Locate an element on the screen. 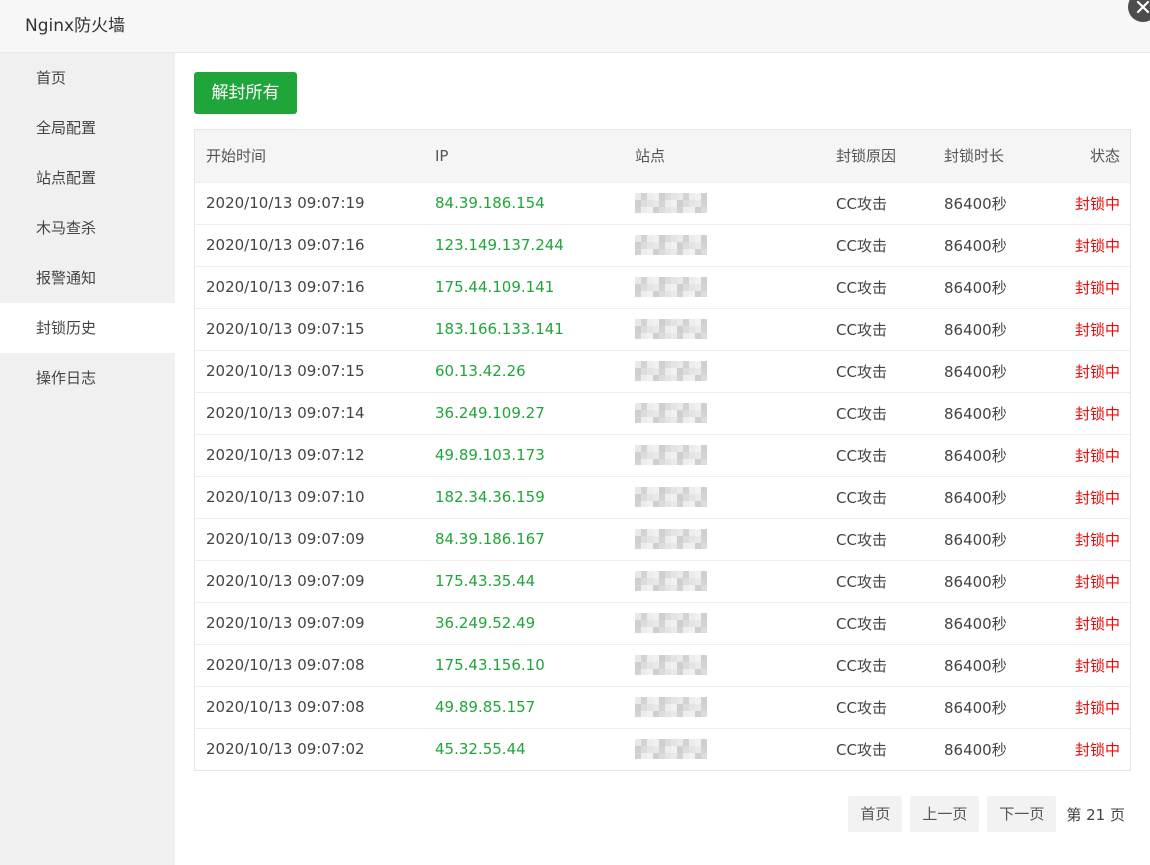  table-header-row: 开始时间 IP 站点 封锁原因 封锁时长 状态 is located at coordinates (662, 156).